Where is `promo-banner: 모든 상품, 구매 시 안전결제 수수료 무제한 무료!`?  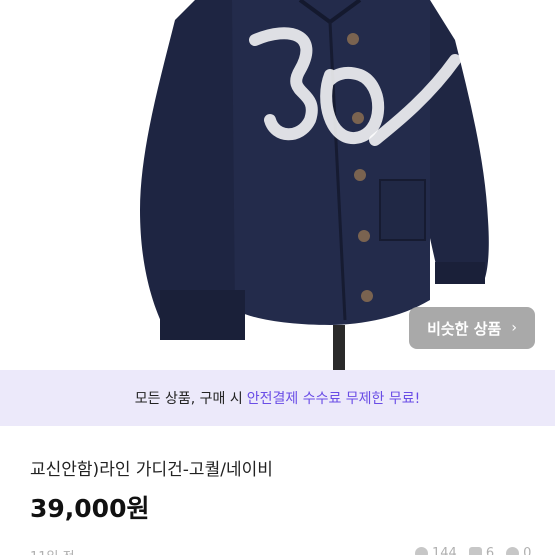 promo-banner: 모든 상품, 구매 시 안전결제 수수료 무제한 무료! is located at coordinates (277, 398).